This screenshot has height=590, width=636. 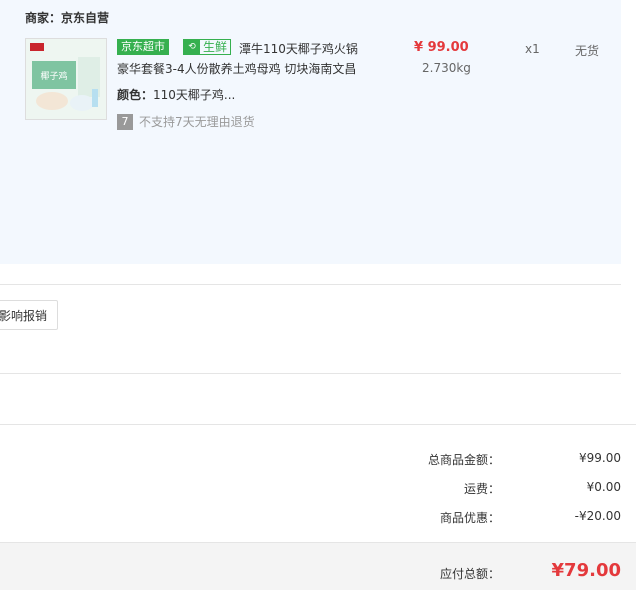 What do you see at coordinates (53, 76) in the screenshot?
I see `svg-text: 椰子鸡` at bounding box center [53, 76].